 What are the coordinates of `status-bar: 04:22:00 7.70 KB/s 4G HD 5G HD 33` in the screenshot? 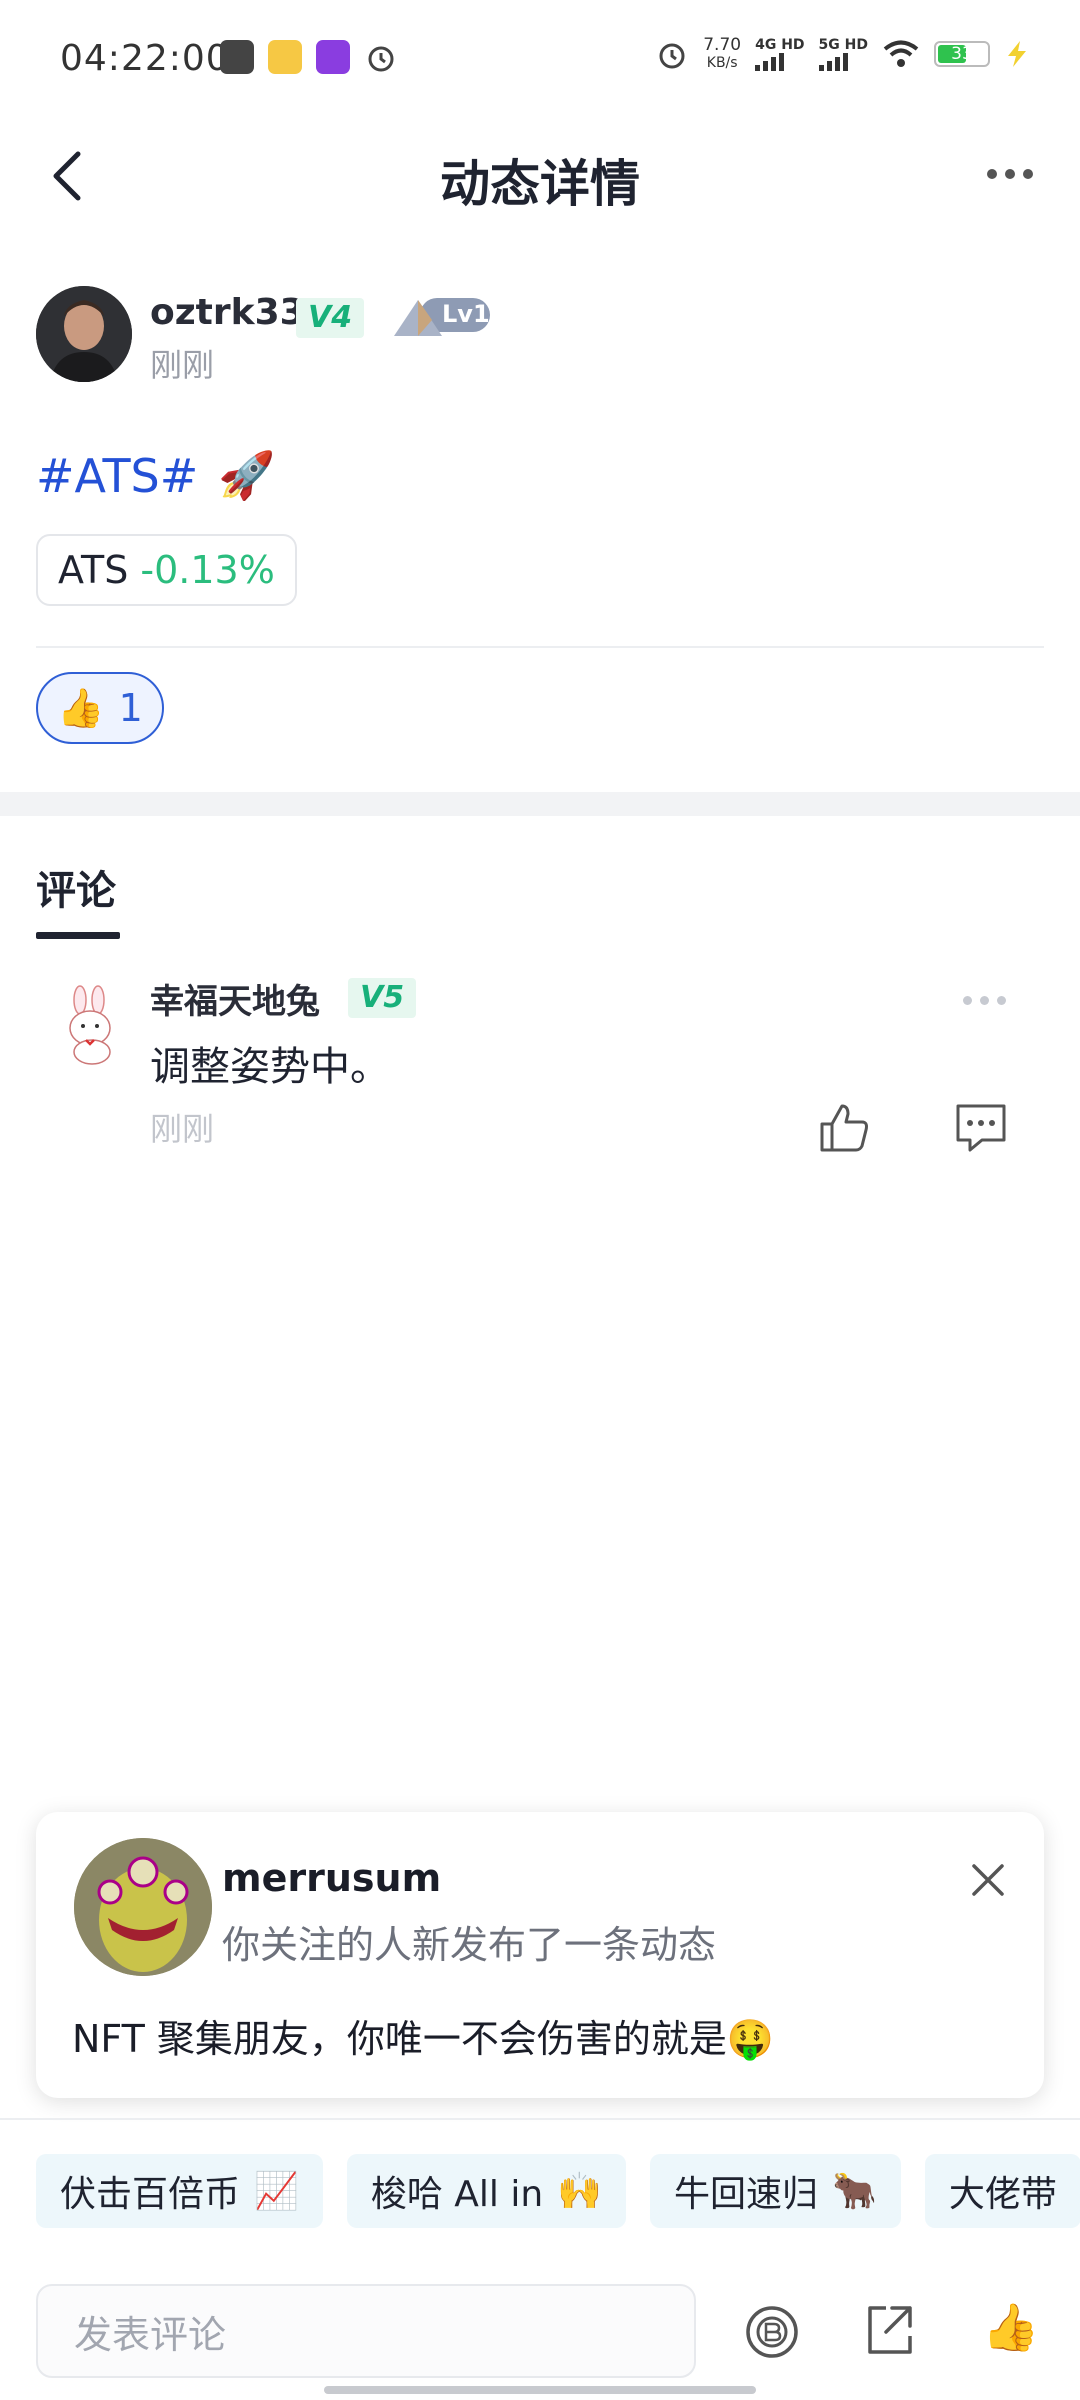 It's located at (540, 60).